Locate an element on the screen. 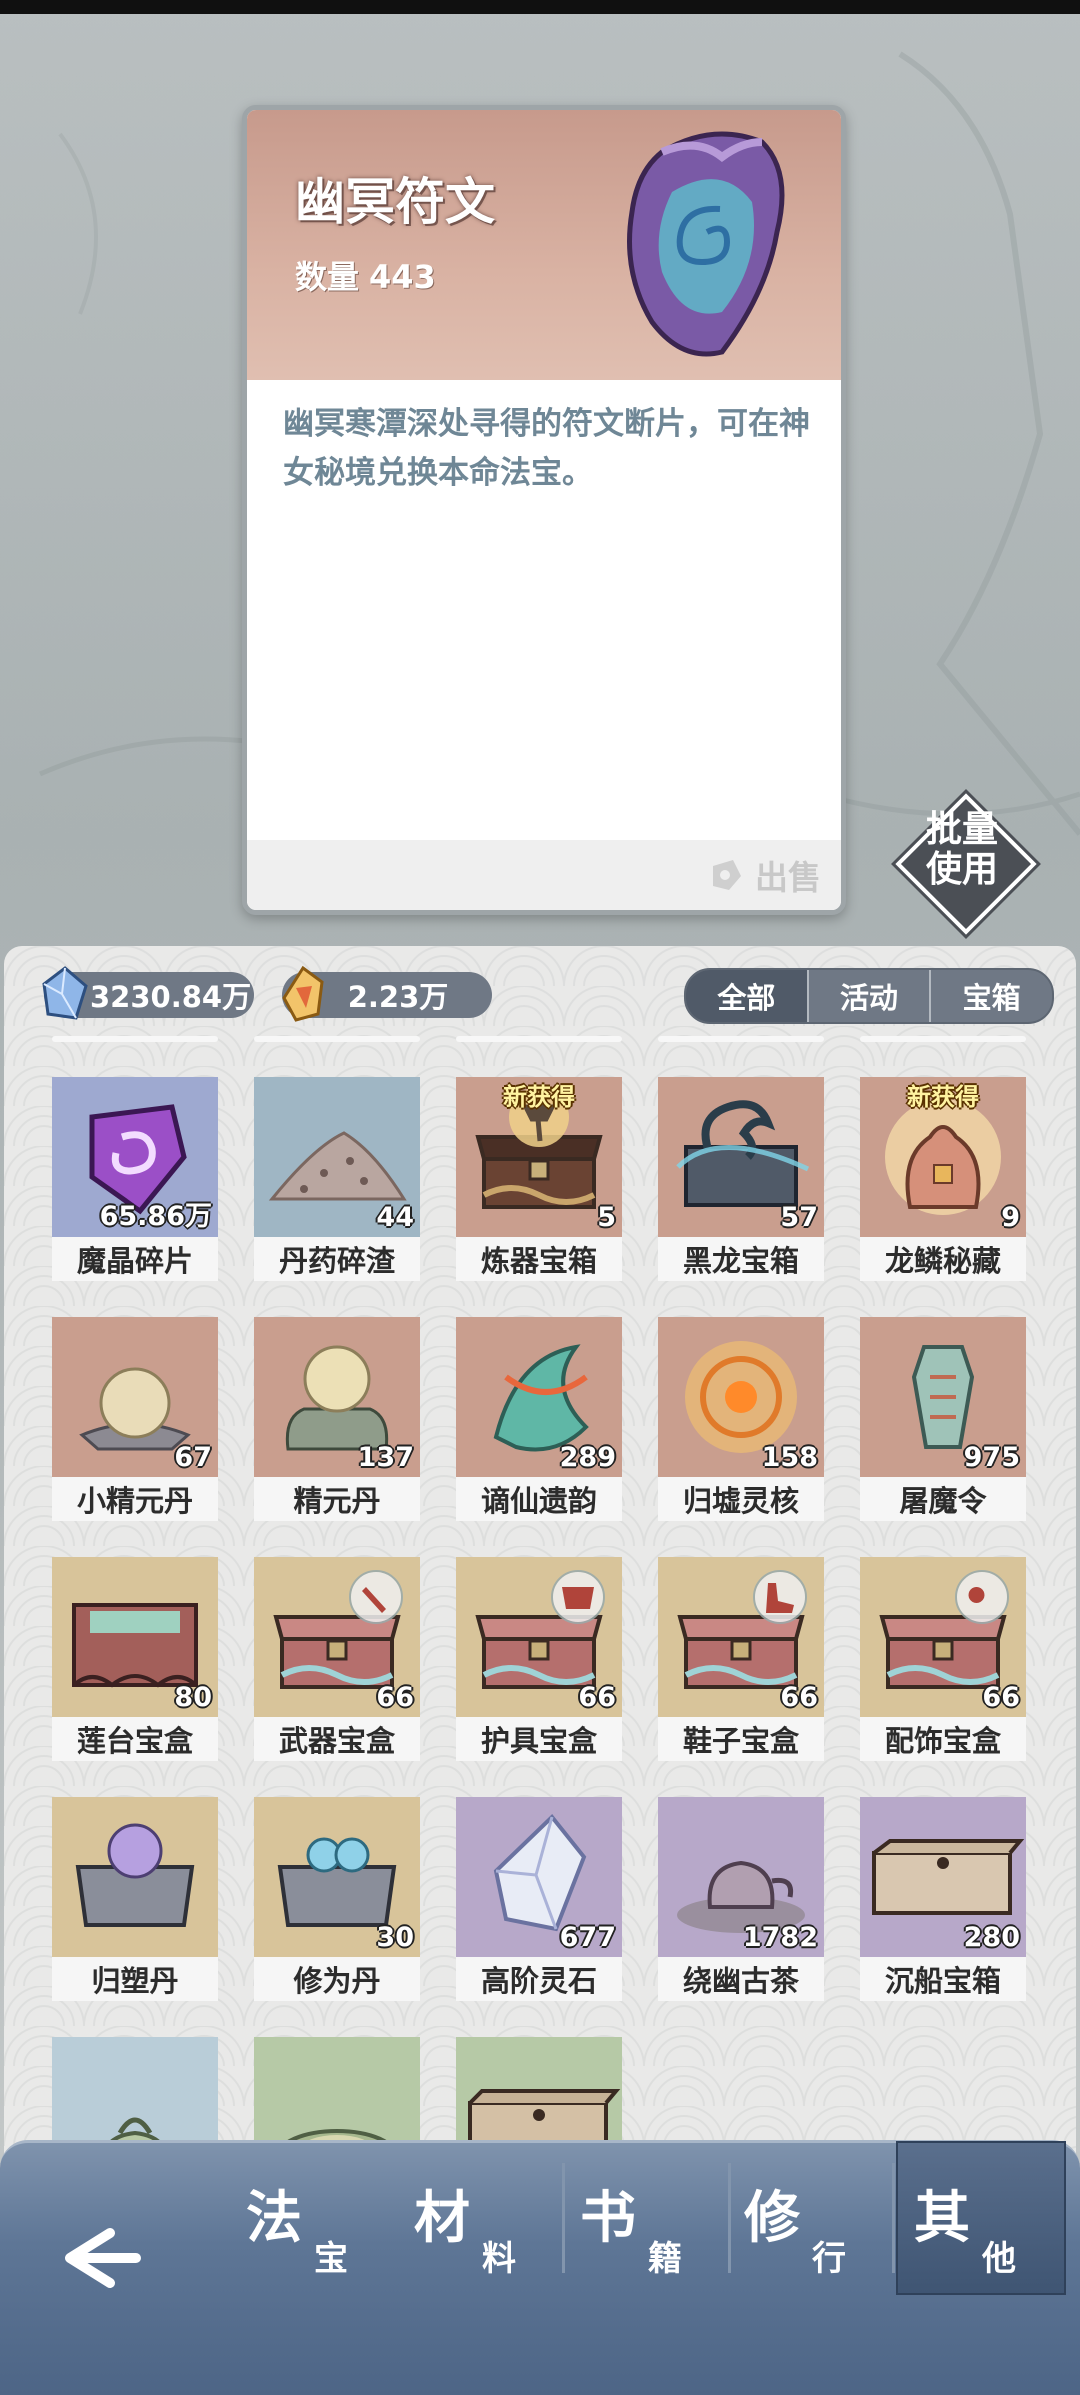 This screenshot has width=1080, height=2395. inventory-slot: 65.86万魔晶碎片 is located at coordinates (135, 1182).